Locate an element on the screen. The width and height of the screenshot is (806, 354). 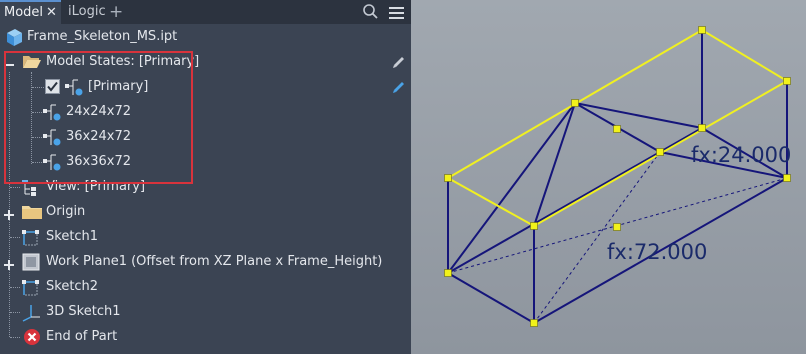
tab-model: Model ✕ is located at coordinates (30, 12).